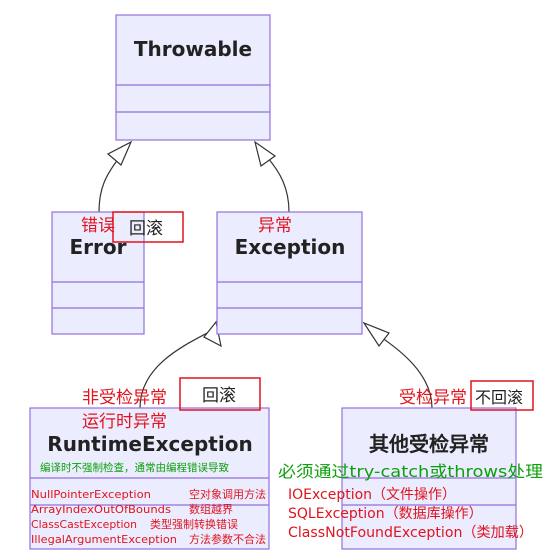  I want to click on checked-member-2: ClassNotFoundException（类加载）, so click(410, 533).